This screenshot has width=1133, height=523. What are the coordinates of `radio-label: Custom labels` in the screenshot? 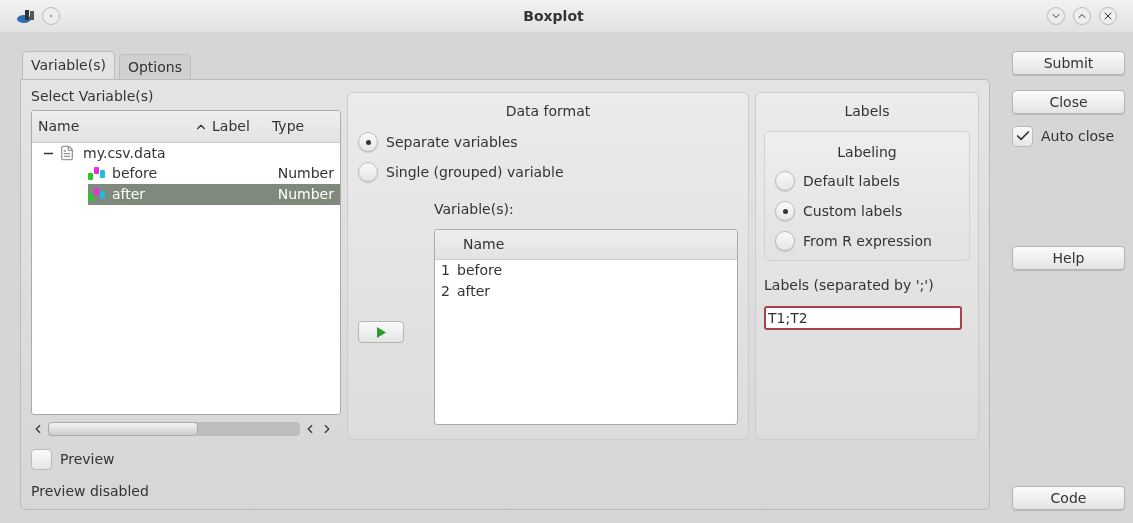 It's located at (853, 211).